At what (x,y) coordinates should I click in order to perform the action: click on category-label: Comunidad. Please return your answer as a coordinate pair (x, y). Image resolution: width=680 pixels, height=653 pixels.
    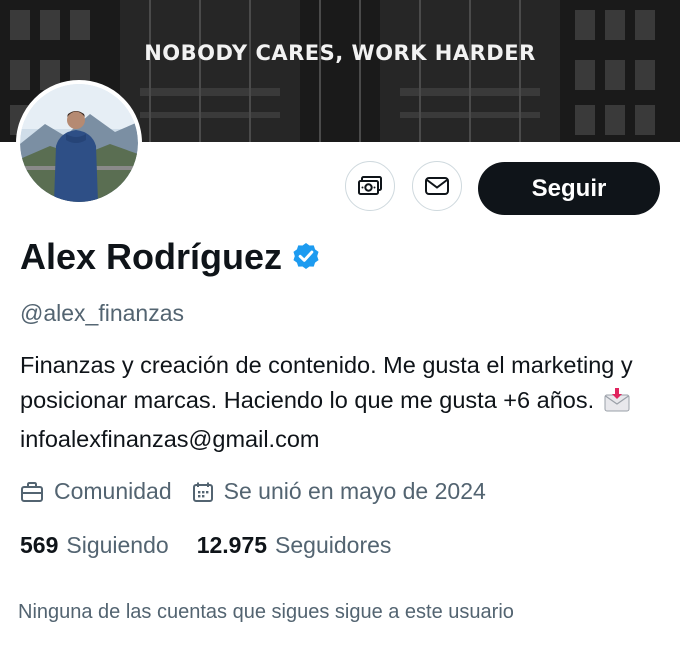
    Looking at the image, I should click on (113, 491).